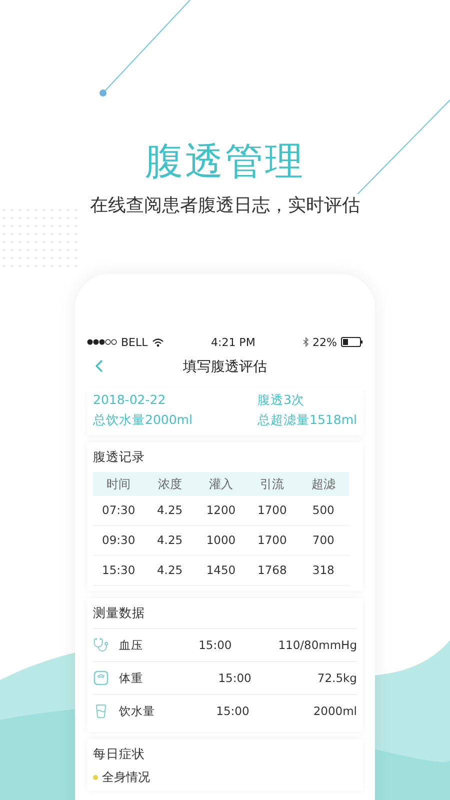  I want to click on measurement-name: 饮水量, so click(137, 711).